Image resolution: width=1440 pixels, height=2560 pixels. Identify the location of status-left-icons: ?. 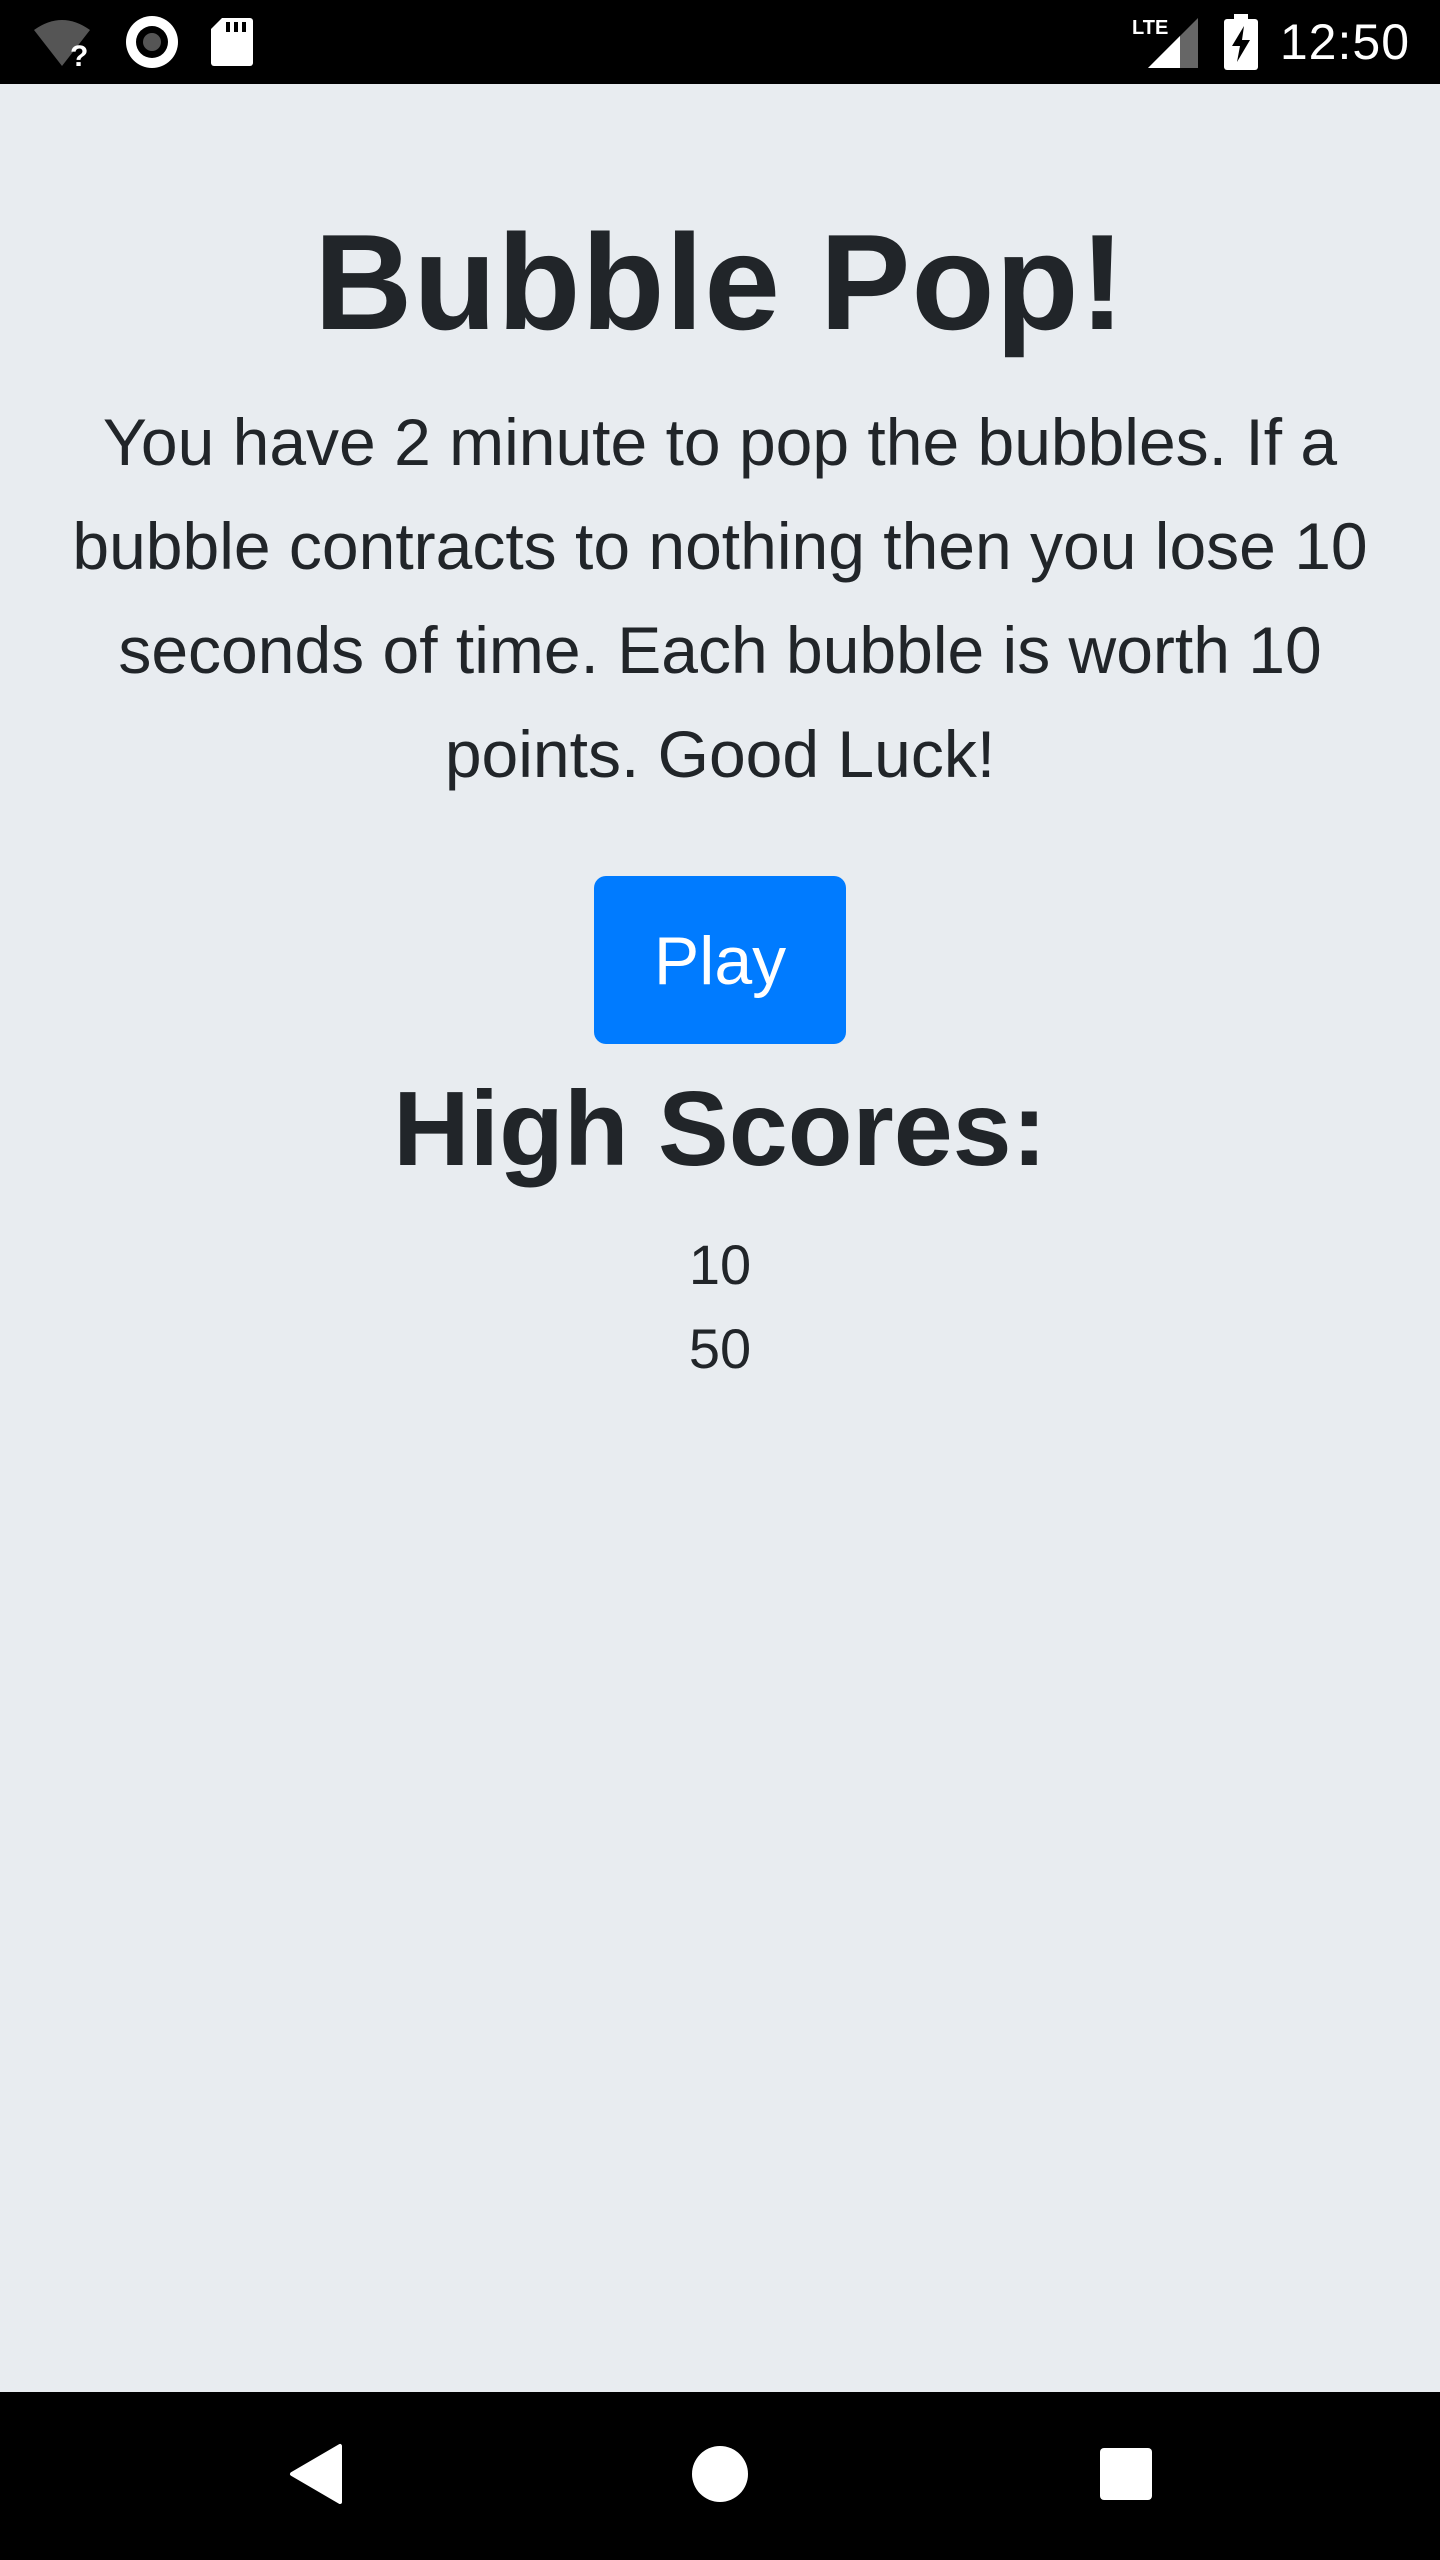
(142, 42).